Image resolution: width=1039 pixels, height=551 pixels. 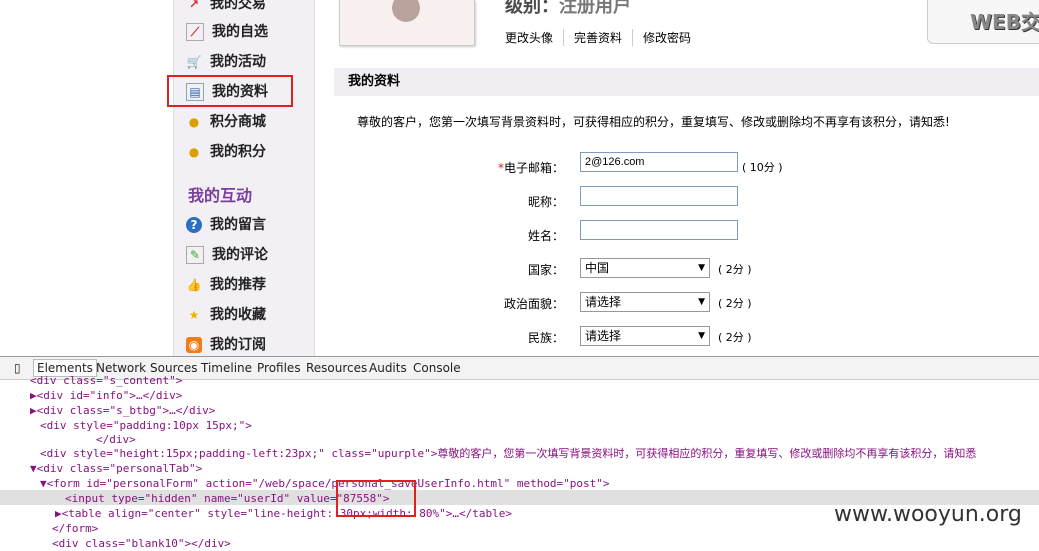 I want to click on user-level: 级别：注册用户, so click(x=568, y=9).